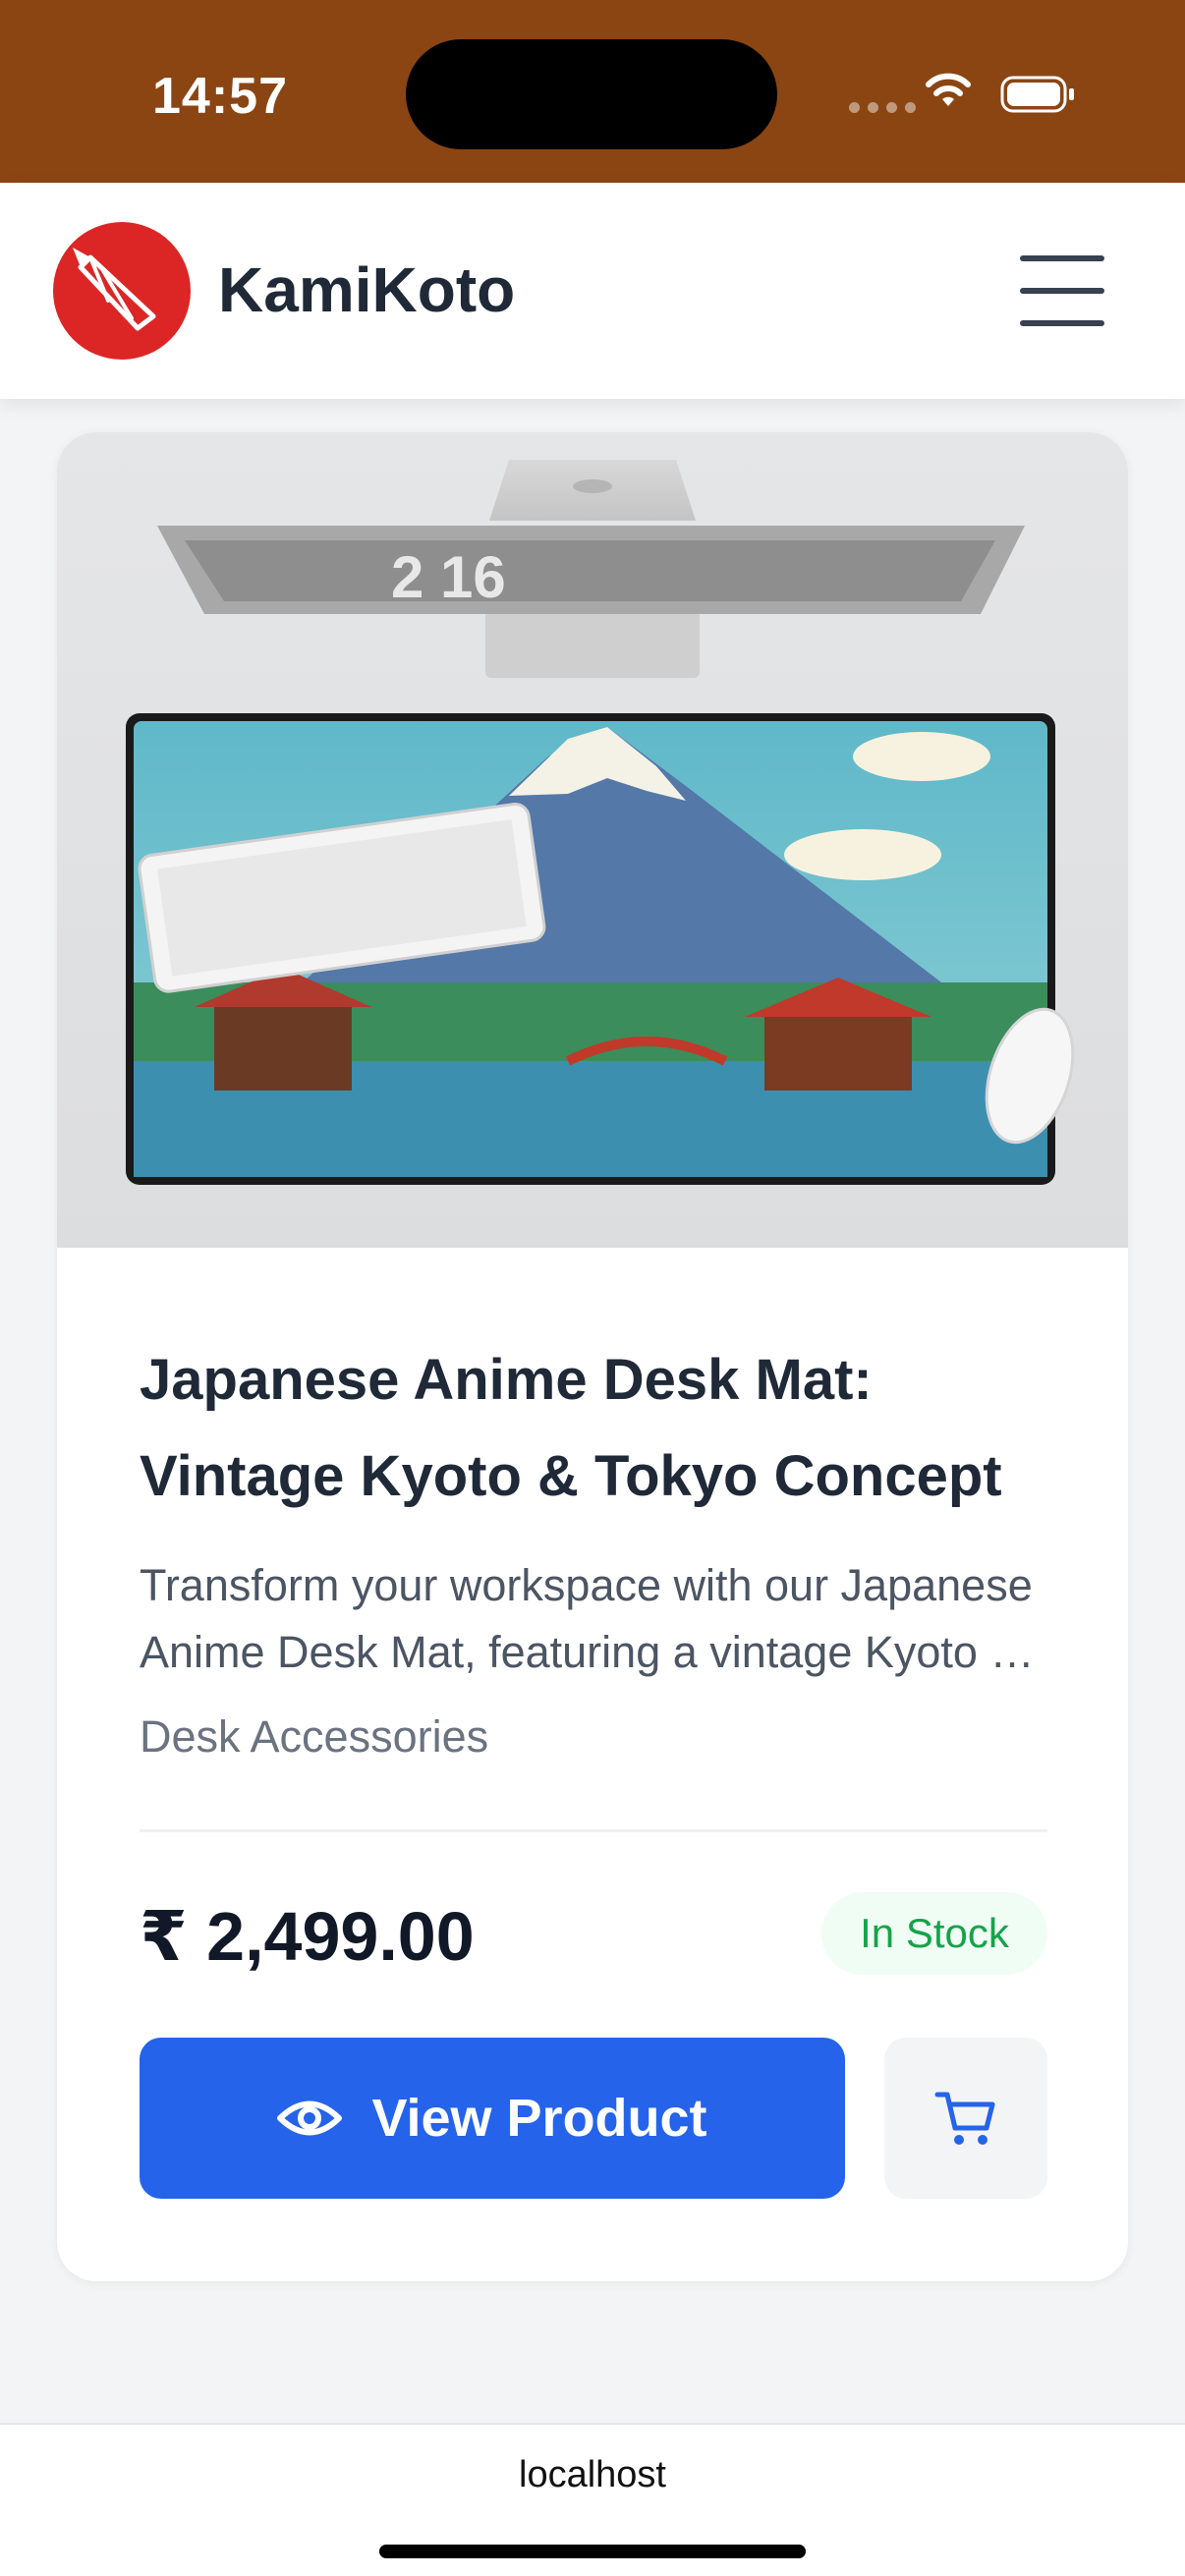 Image resolution: width=1185 pixels, height=2576 pixels. I want to click on eye-icon, so click(310, 2118).